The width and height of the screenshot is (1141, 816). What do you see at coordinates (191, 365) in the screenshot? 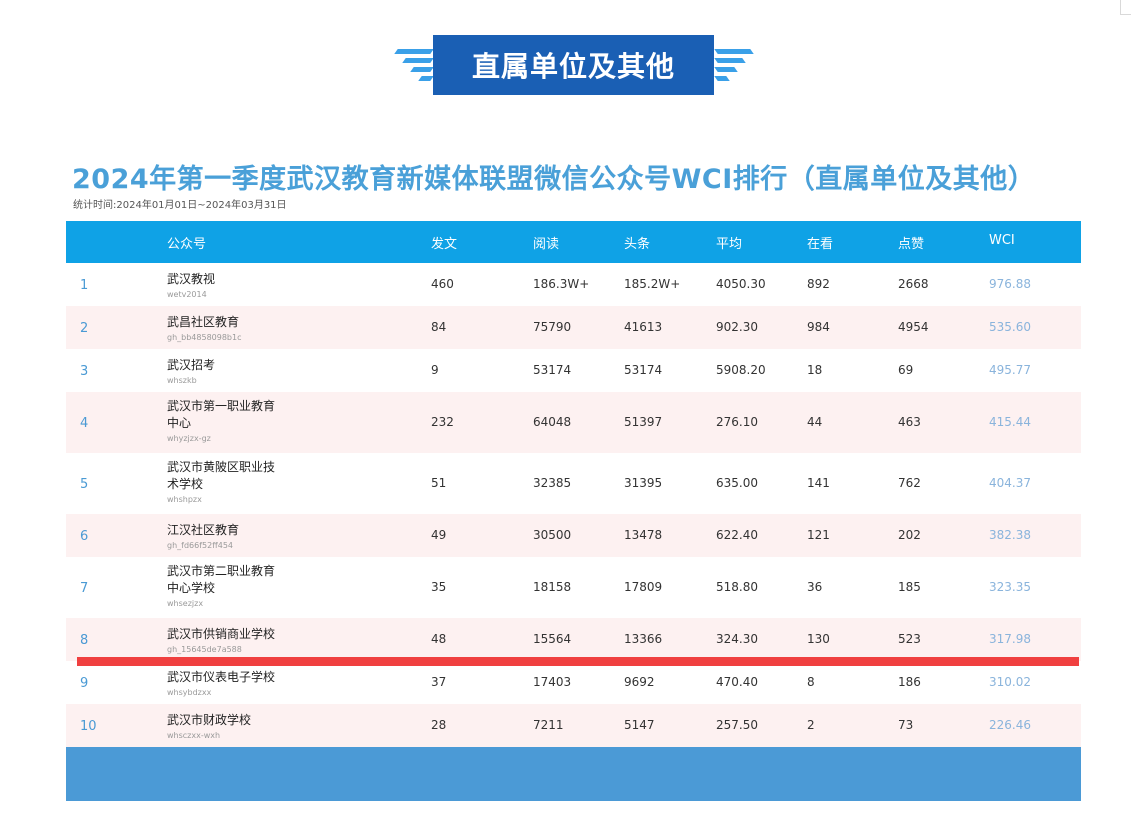
I see `row-account-name: 武汉招考` at bounding box center [191, 365].